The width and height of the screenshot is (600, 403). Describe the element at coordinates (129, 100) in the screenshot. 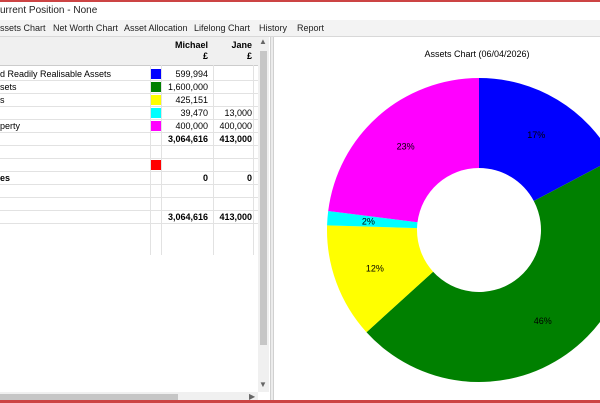

I see `table-row: s 425,151` at that location.